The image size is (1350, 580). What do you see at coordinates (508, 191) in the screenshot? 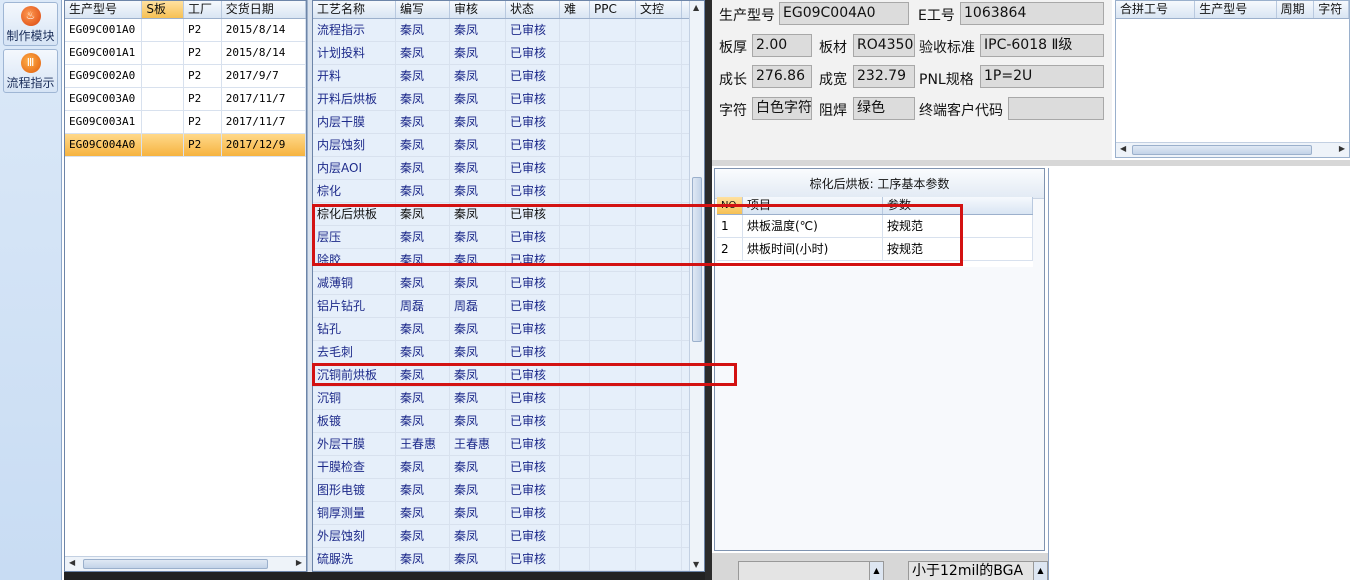
I see `process-row: 棕化 秦凤 秦凤 已审核` at bounding box center [508, 191].